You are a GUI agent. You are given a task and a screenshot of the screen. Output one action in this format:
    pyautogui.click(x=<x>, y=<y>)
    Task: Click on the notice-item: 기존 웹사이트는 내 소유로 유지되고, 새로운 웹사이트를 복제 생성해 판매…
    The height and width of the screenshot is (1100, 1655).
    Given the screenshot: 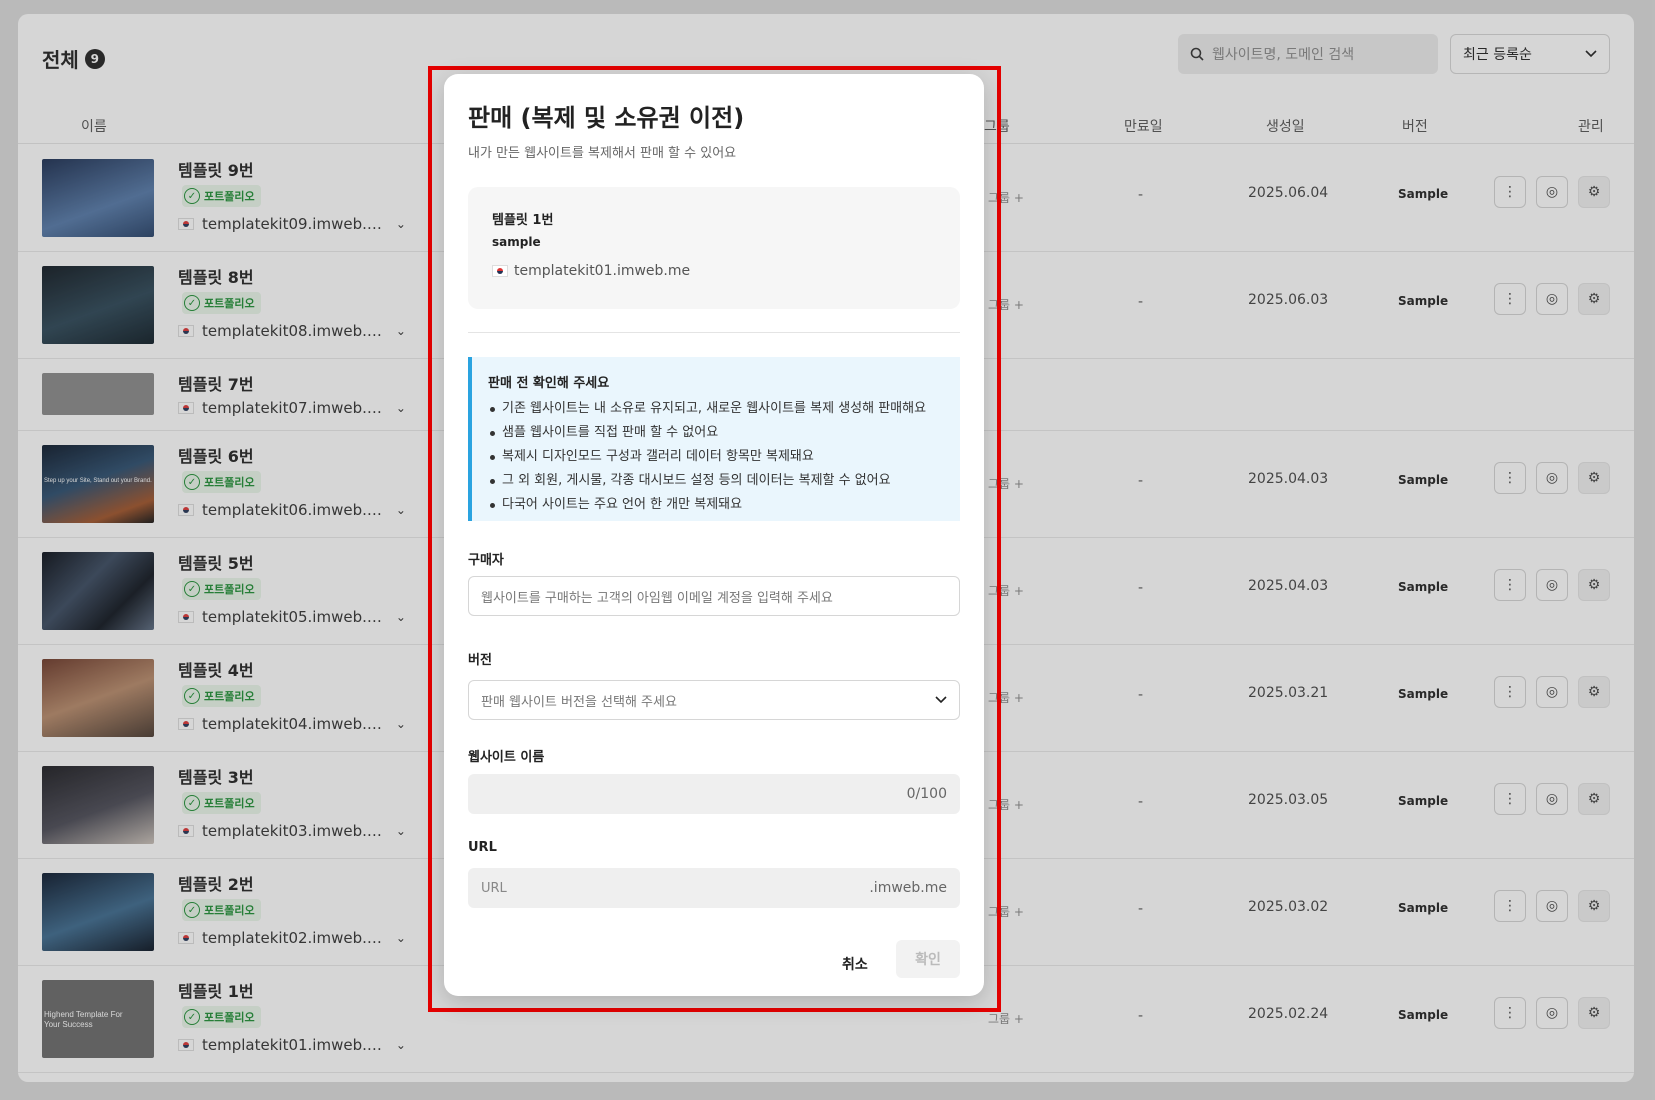 What is the action you would take?
    pyautogui.click(x=716, y=409)
    